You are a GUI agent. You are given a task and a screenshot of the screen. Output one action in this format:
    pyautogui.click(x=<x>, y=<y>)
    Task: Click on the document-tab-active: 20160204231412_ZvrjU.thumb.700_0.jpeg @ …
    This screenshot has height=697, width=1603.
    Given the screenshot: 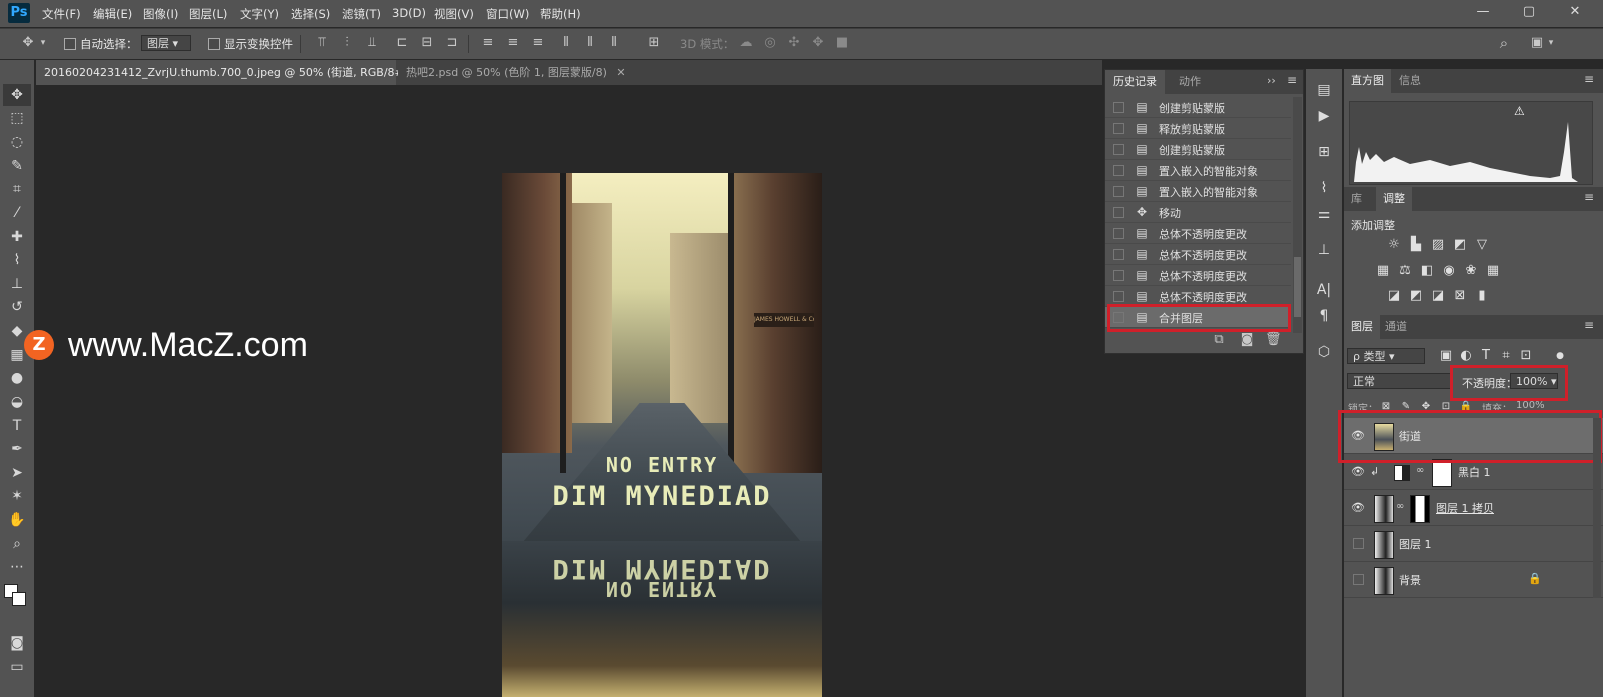 What is the action you would take?
    pyautogui.click(x=236, y=72)
    